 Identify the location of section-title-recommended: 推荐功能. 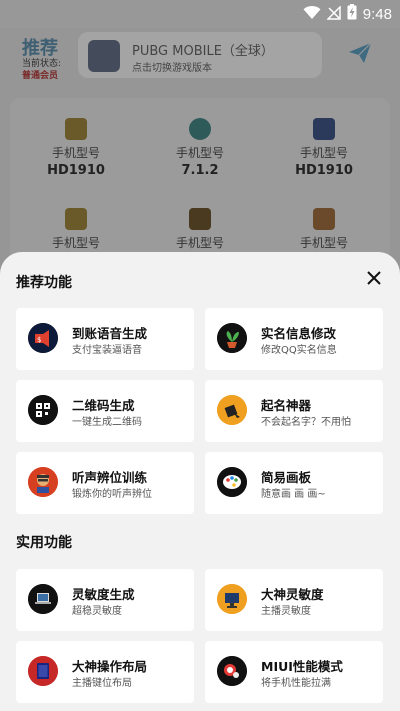
(44, 283).